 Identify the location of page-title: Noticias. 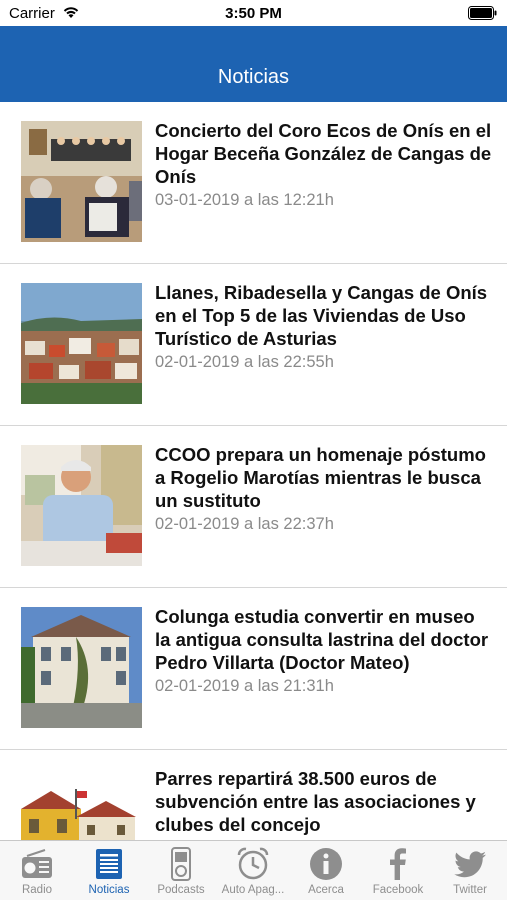
(253, 77).